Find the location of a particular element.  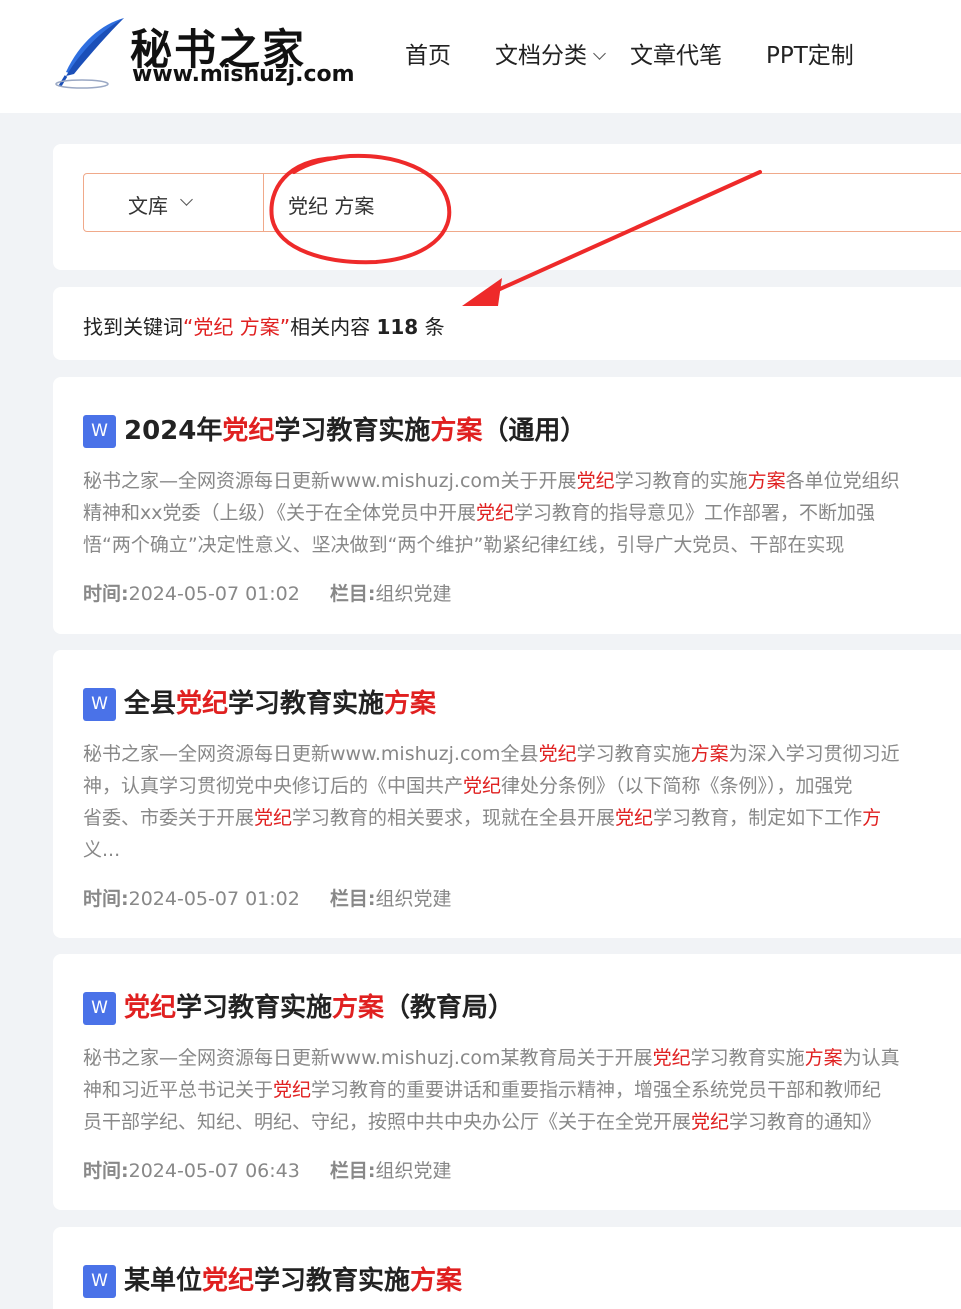

nav-home: 首页 is located at coordinates (428, 53).